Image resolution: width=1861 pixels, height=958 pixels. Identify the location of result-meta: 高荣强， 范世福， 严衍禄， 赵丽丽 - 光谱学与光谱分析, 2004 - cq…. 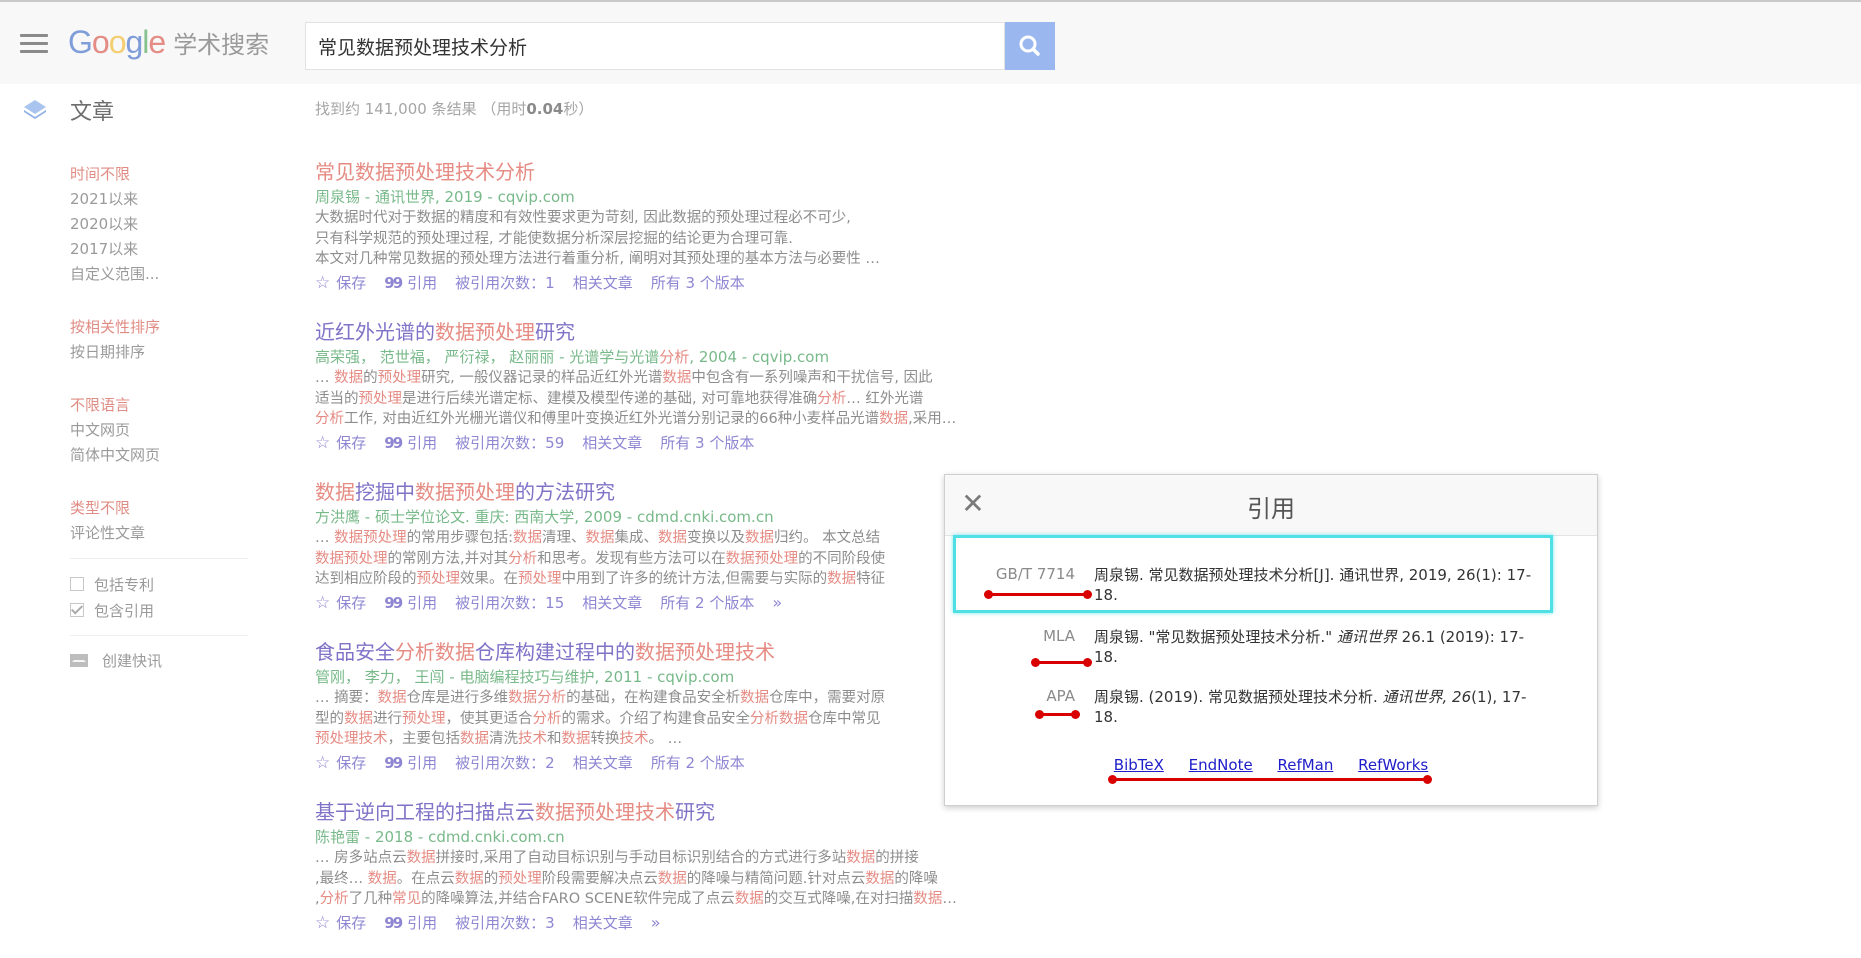
(705, 357).